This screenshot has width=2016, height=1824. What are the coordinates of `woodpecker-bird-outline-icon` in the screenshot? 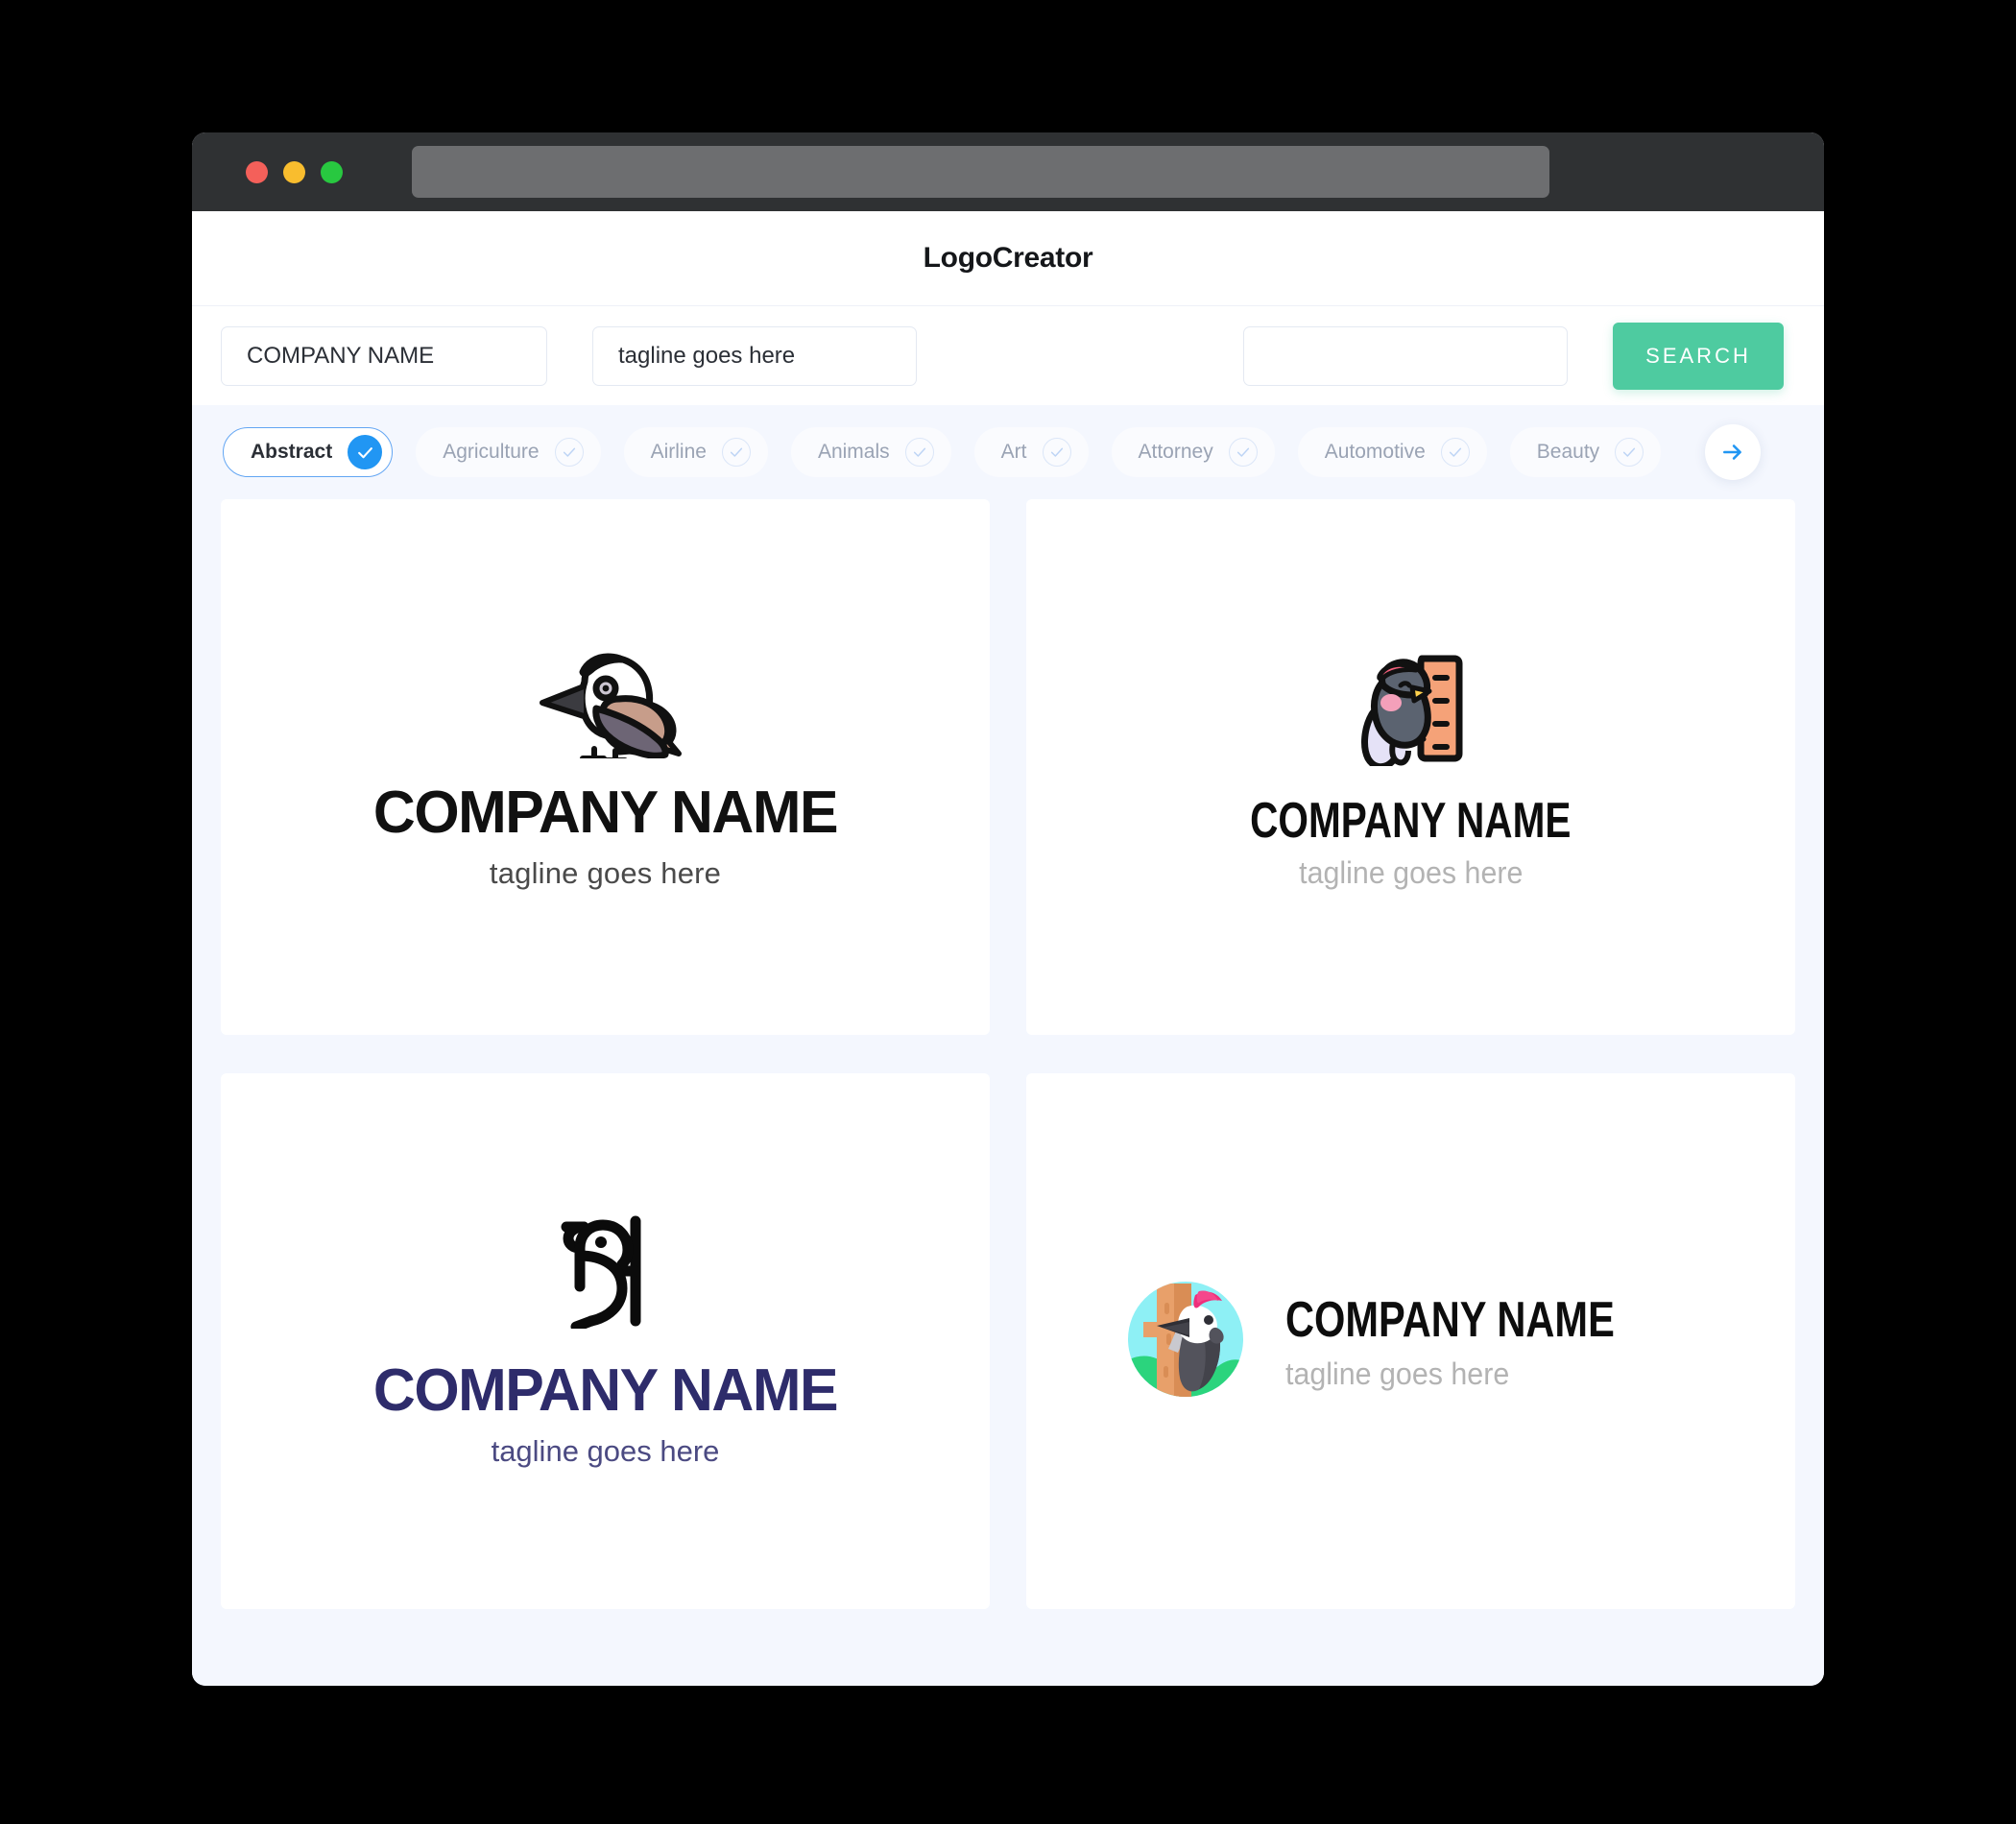 It's located at (605, 703).